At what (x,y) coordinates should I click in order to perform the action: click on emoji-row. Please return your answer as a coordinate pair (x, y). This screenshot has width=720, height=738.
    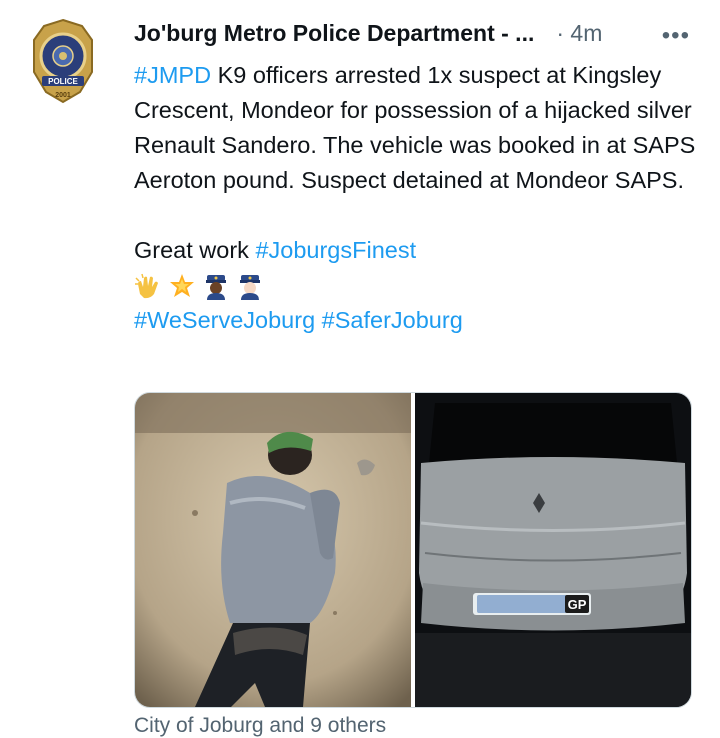
    Looking at the image, I should click on (419, 285).